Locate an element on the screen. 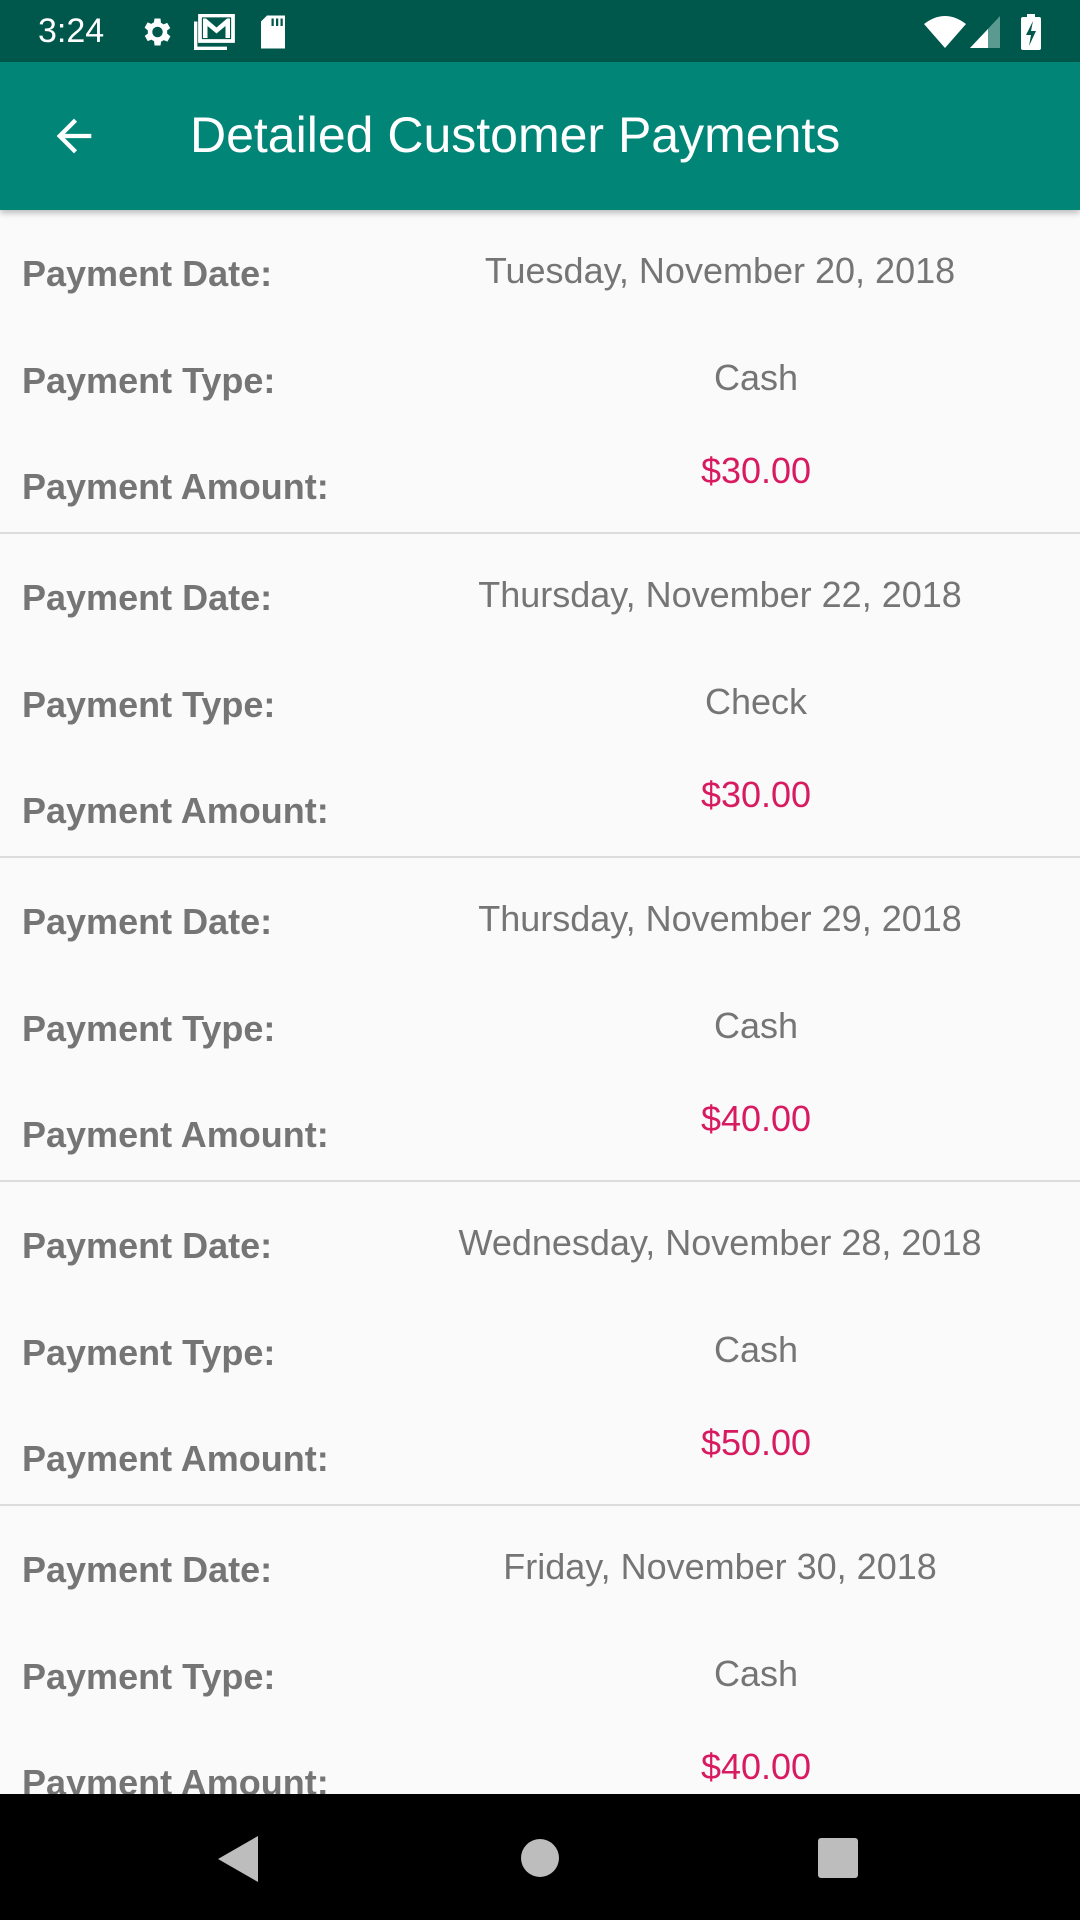 The image size is (1080, 1920). status-bar: 3:24 is located at coordinates (540, 31).